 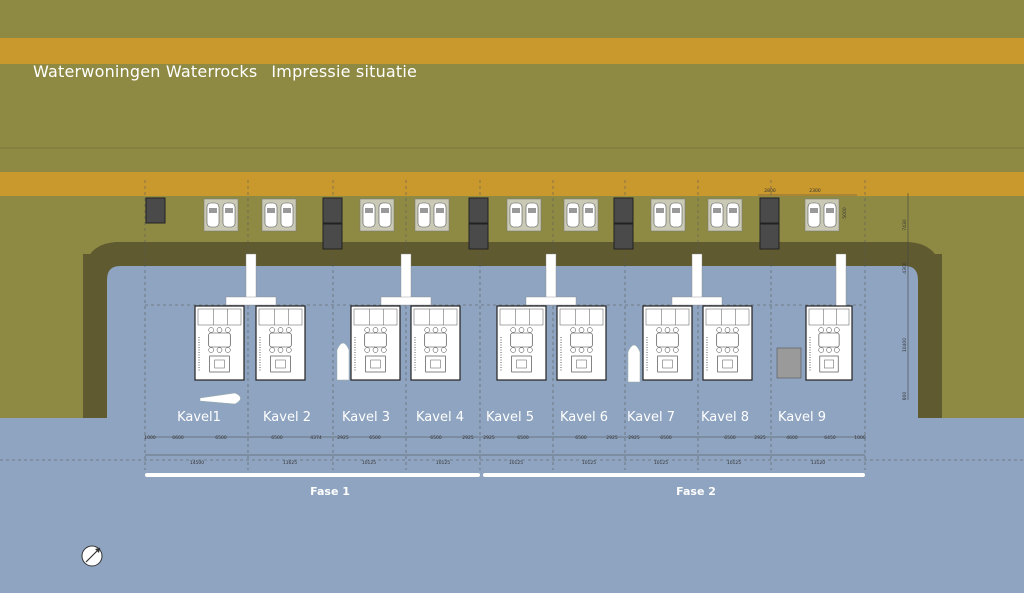 I want to click on boat-icon, so click(x=343, y=361).